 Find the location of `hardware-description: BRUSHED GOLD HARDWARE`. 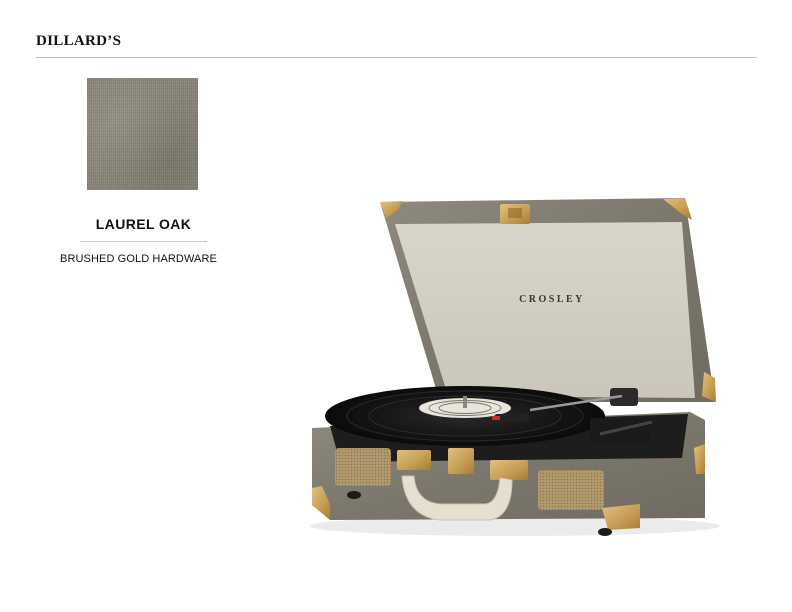

hardware-description: BRUSHED GOLD HARDWARE is located at coordinates (138, 259).